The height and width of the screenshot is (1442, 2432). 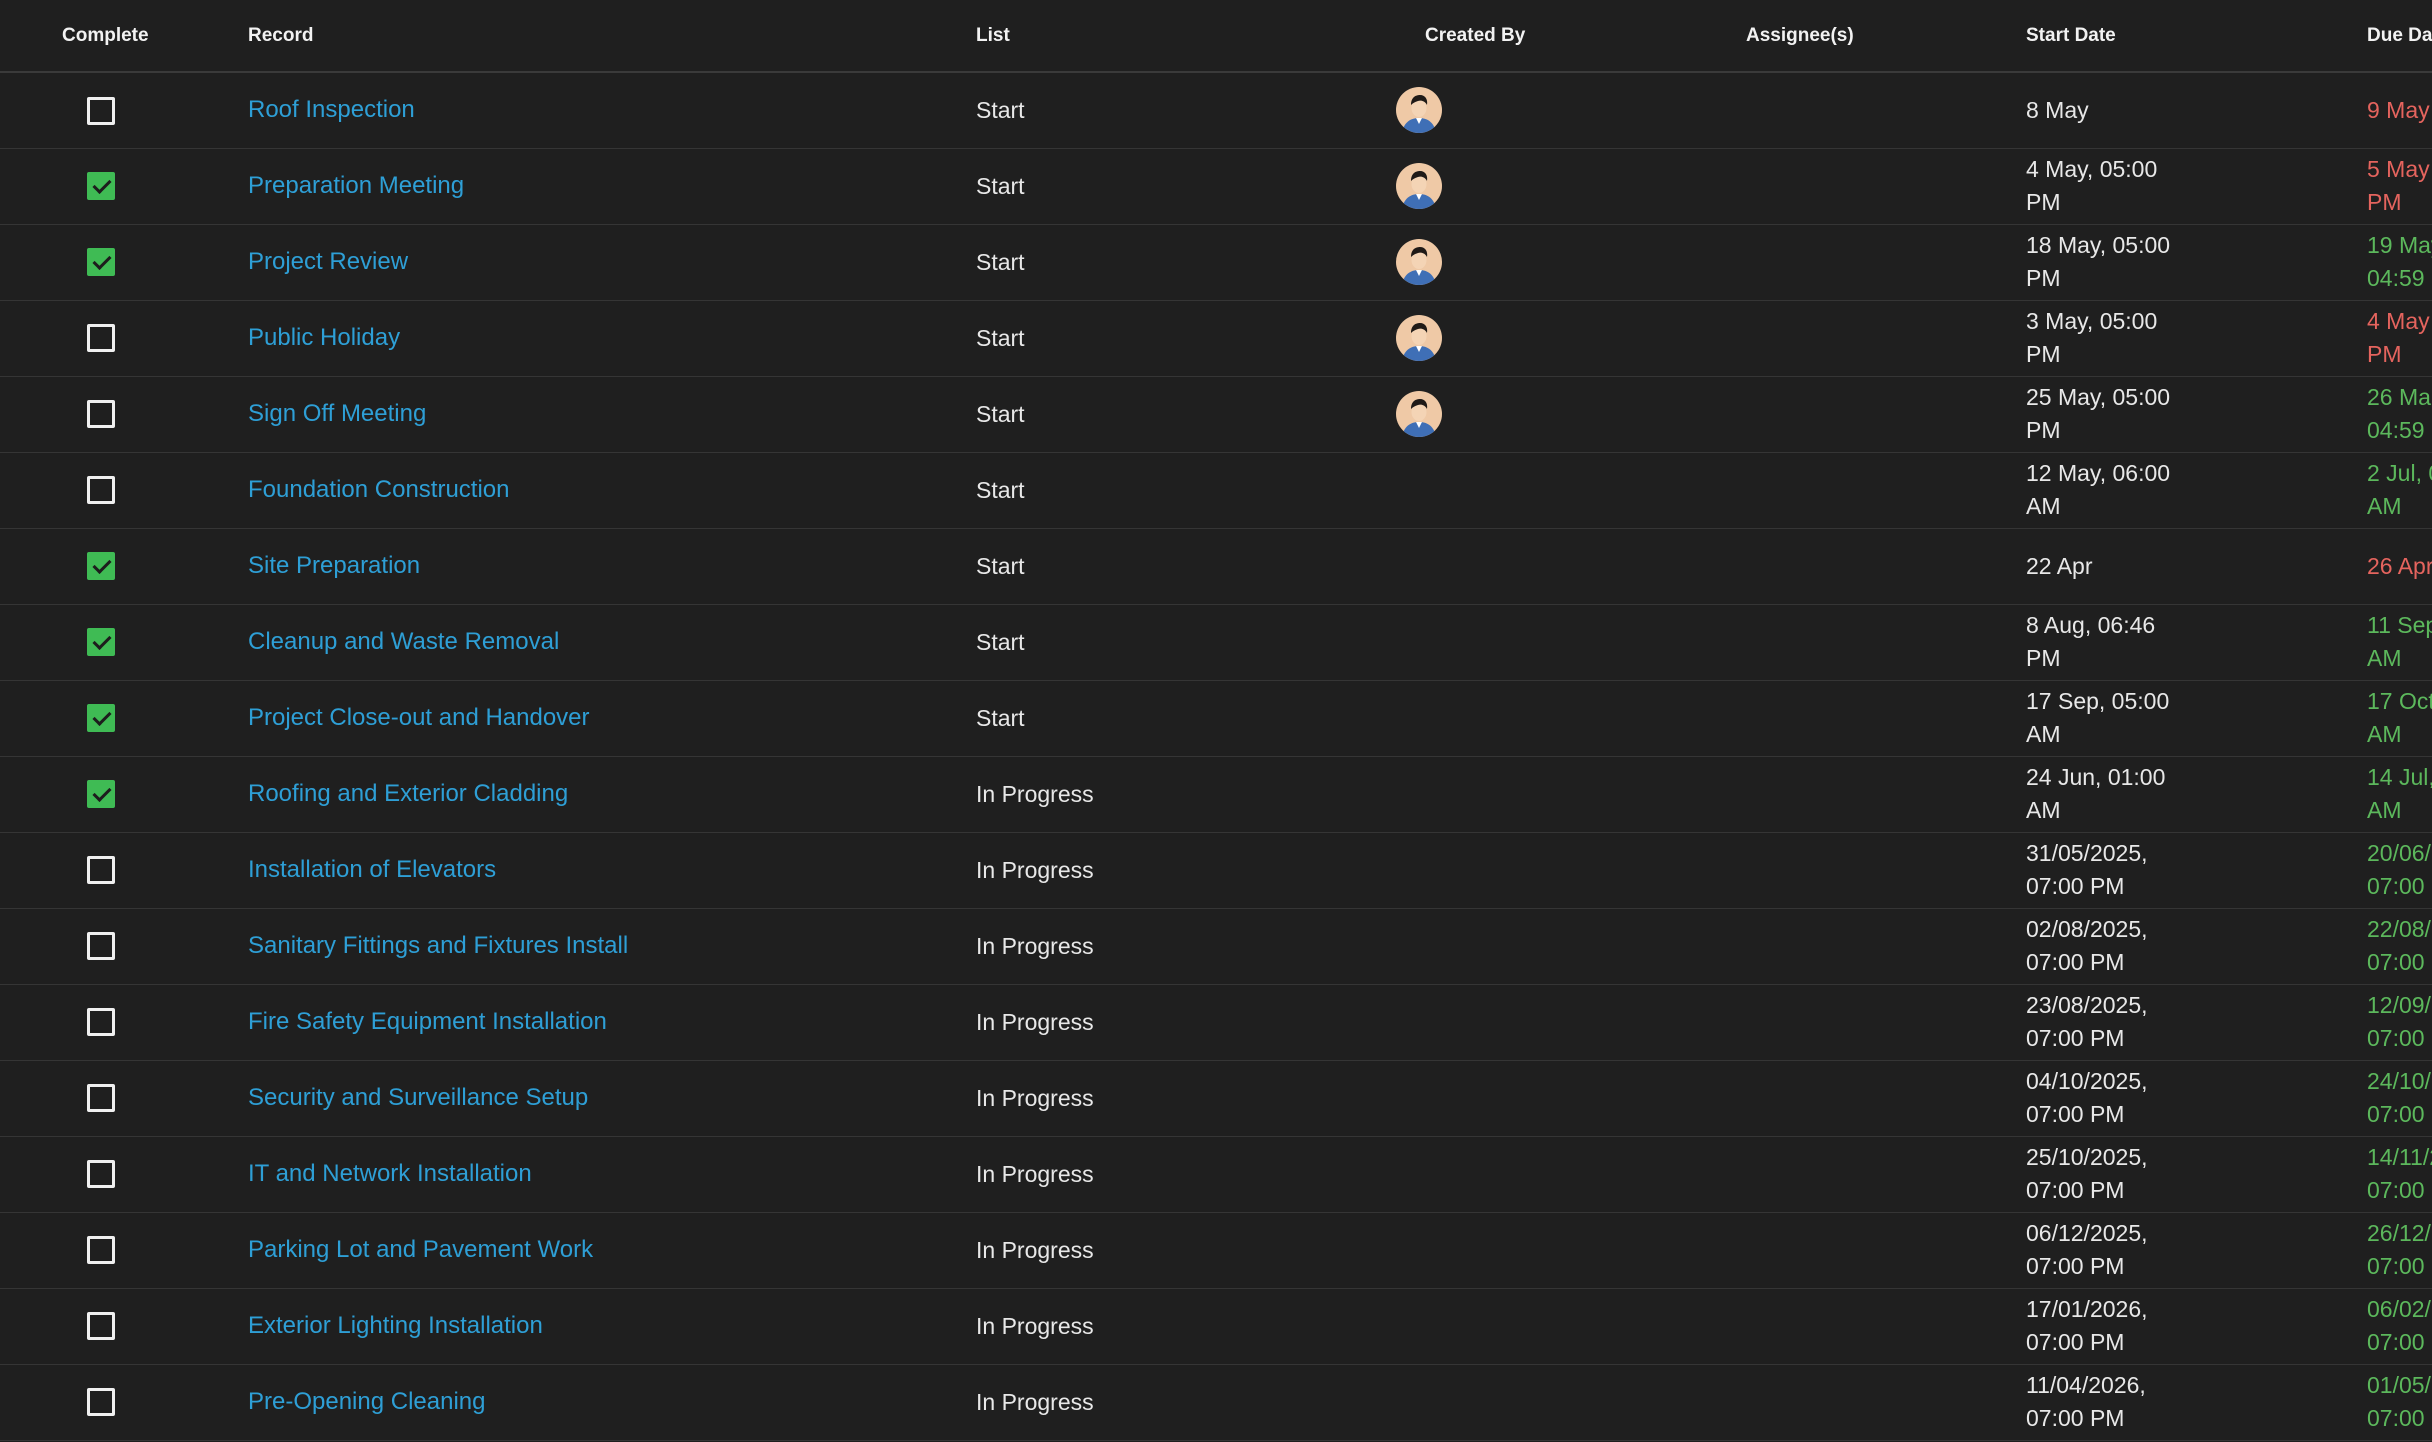 What do you see at coordinates (2126, 490) in the screenshot?
I see `start-date-value: 12 May, 06:00 AM` at bounding box center [2126, 490].